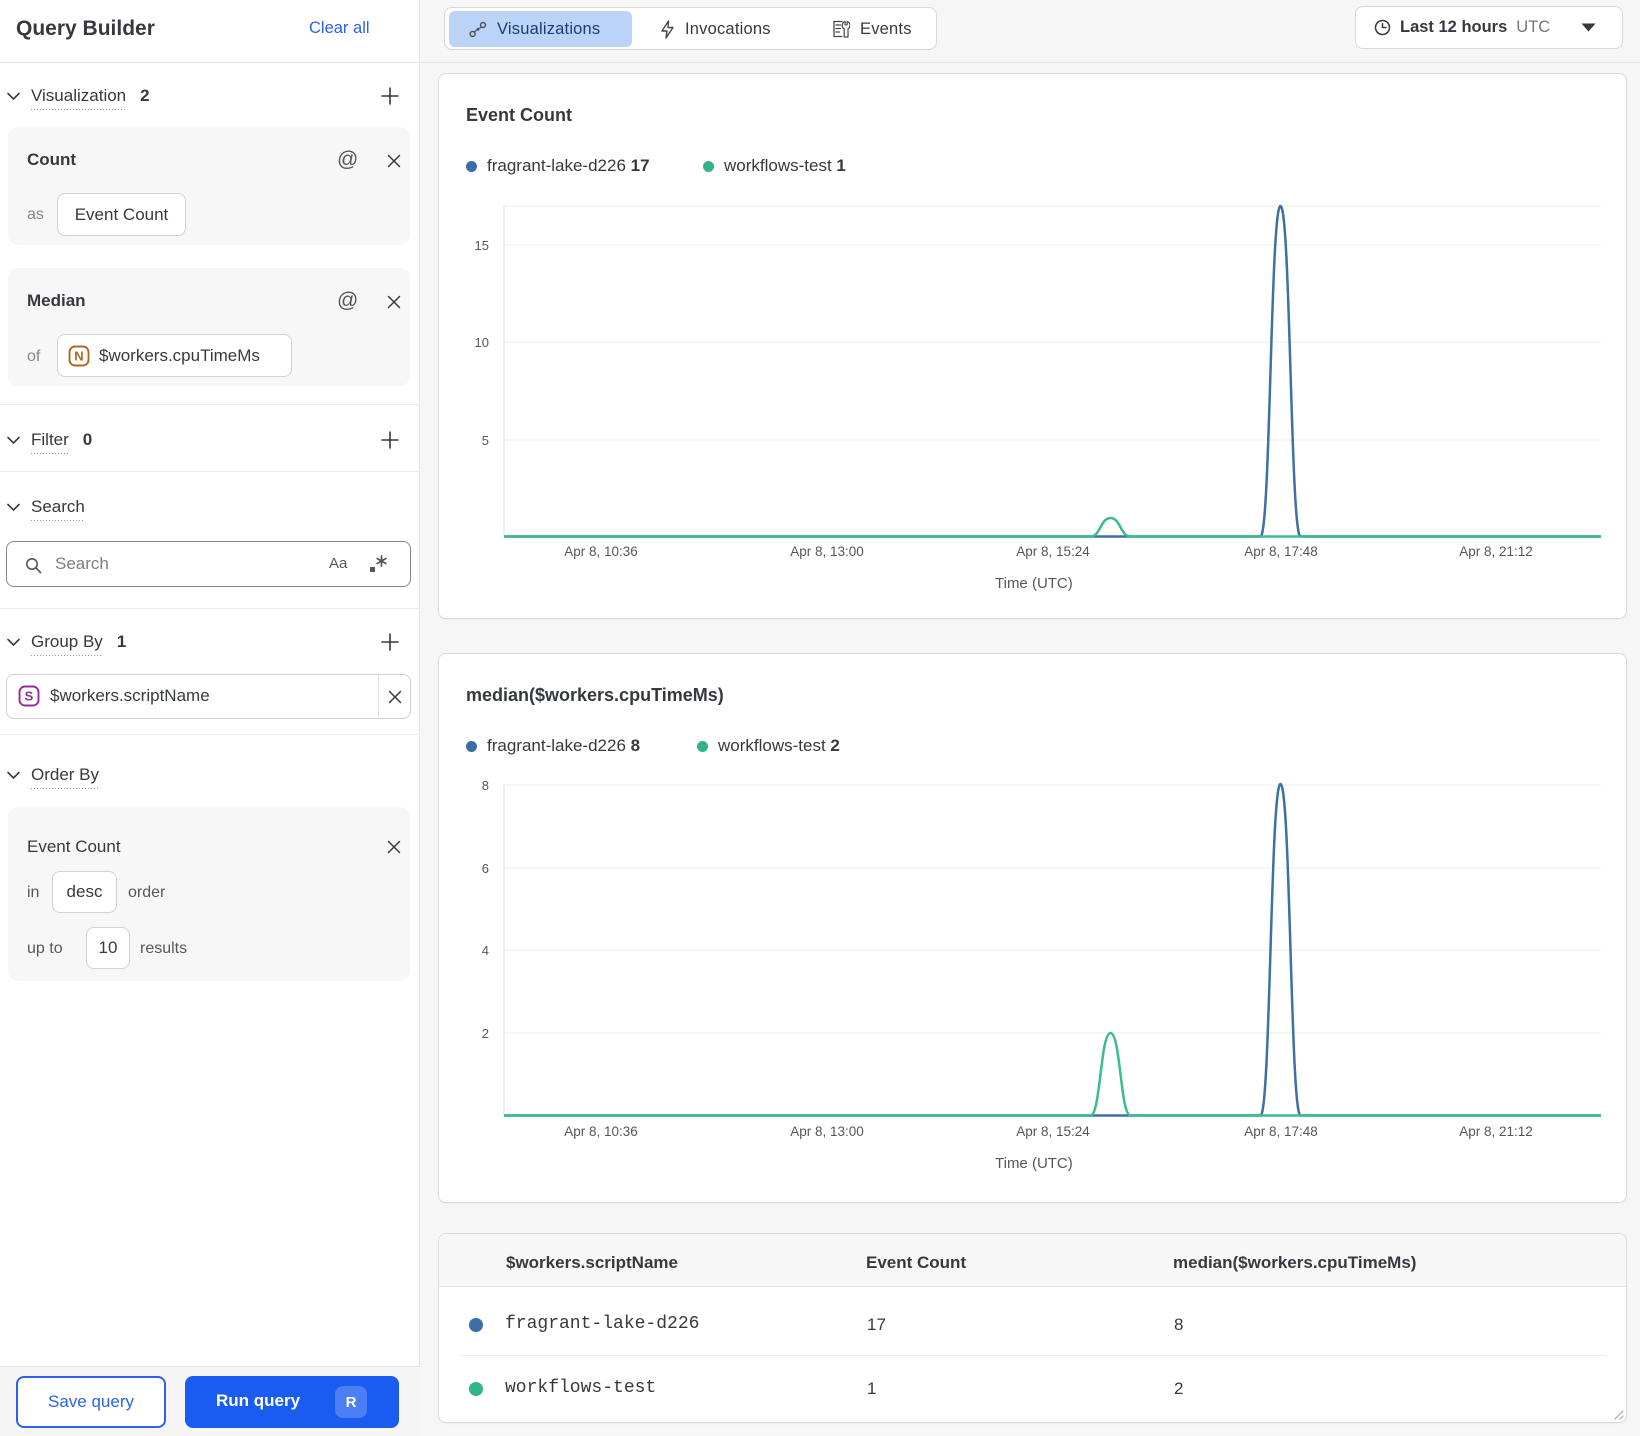 The height and width of the screenshot is (1436, 1640). I want to click on svg-text: S, so click(29, 696).